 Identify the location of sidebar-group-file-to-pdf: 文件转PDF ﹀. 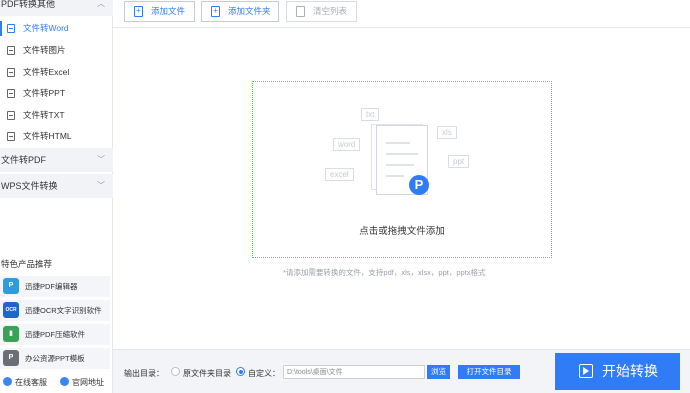
(56, 160).